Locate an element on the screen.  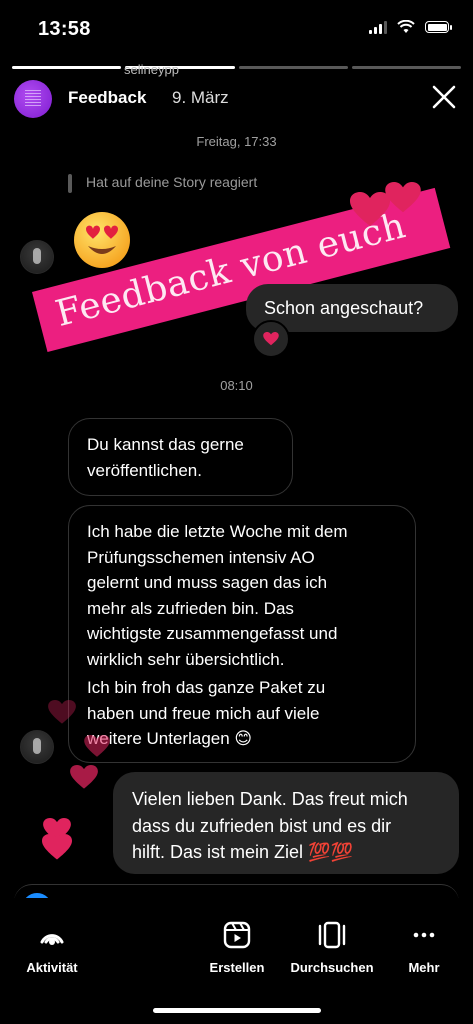
message-line: Ich bin froh das ganze Paket zu is located at coordinates (206, 687).